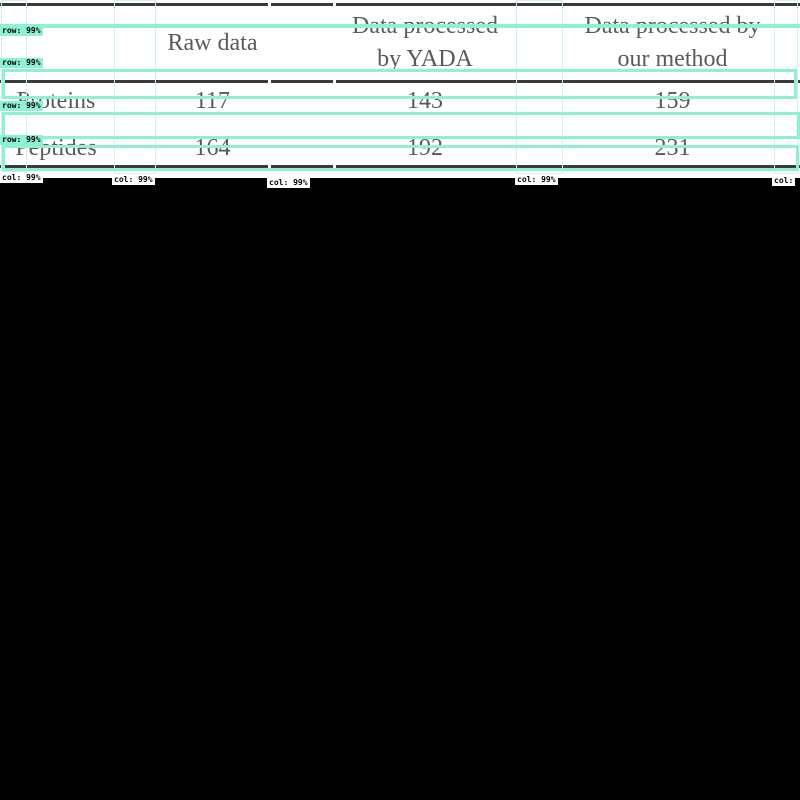 Image resolution: width=800 pixels, height=800 pixels. What do you see at coordinates (425, 42) in the screenshot?
I see `header-yada-line: Data processed by YADA` at bounding box center [425, 42].